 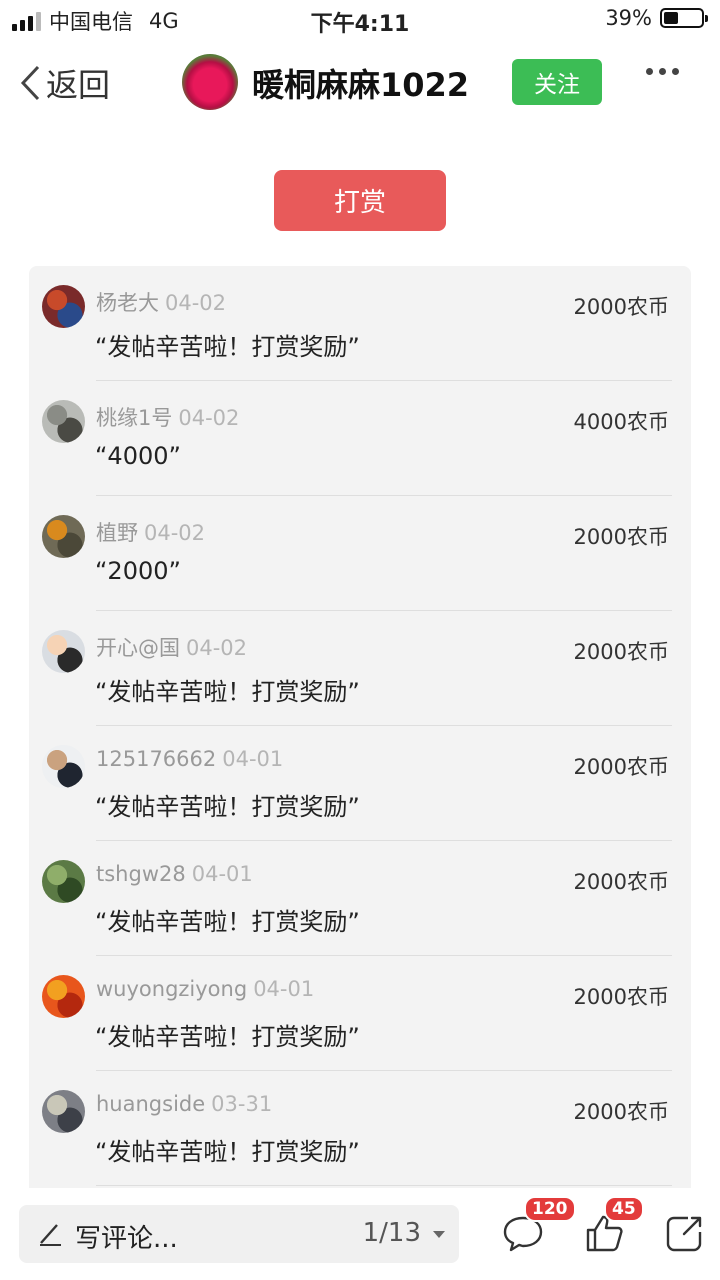 I want to click on user-name: 桃缘1号, so click(x=134, y=418).